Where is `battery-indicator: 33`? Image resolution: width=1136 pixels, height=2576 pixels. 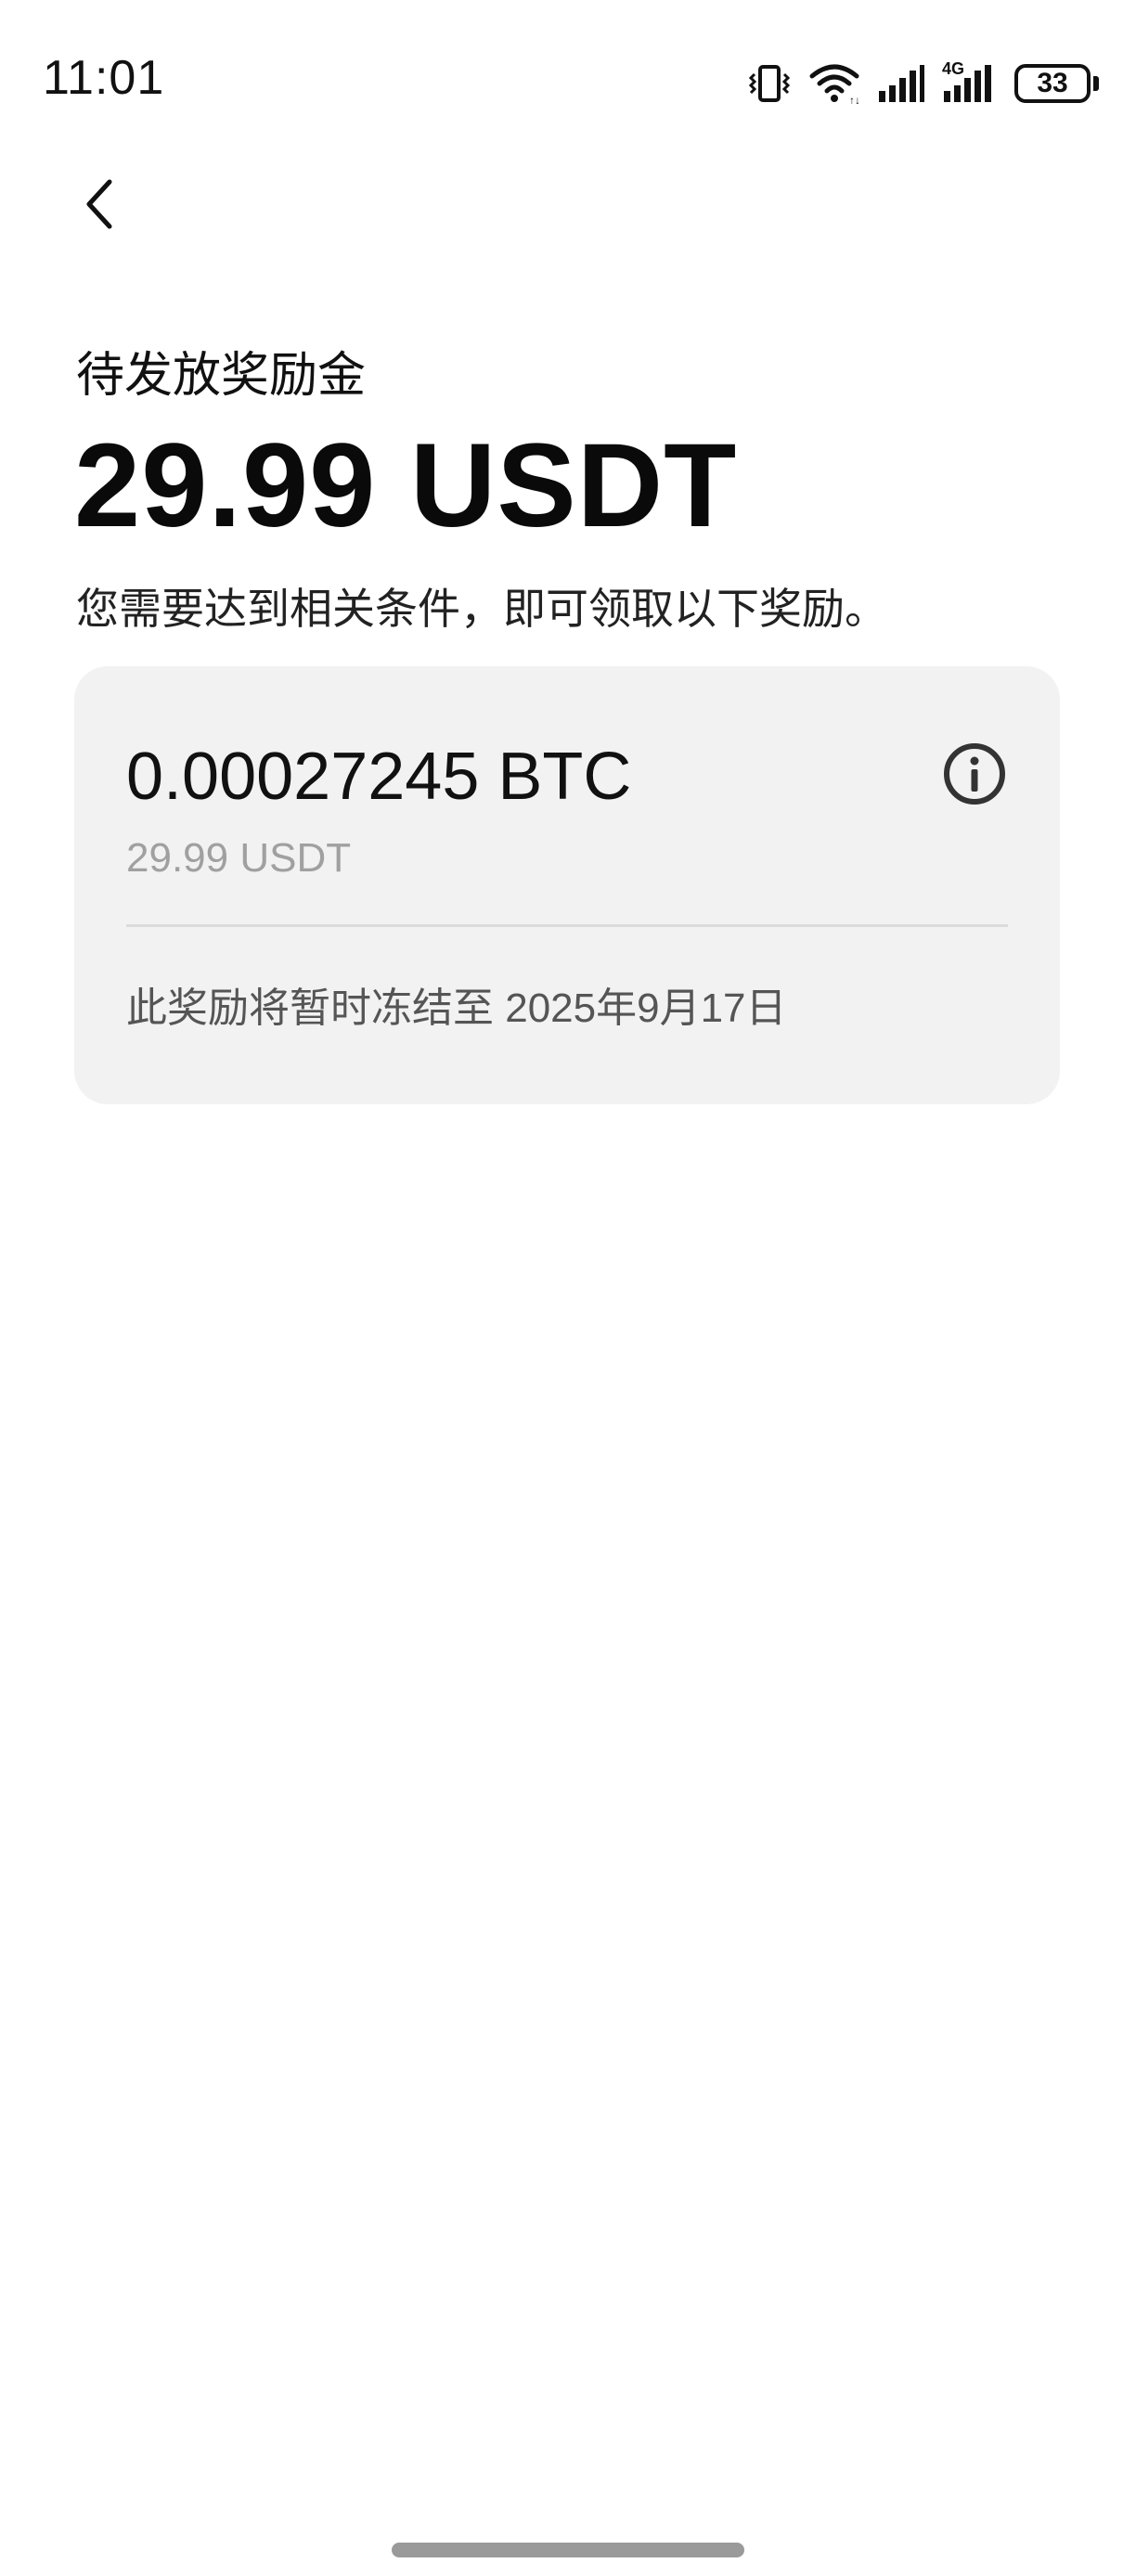
battery-indicator: 33 is located at coordinates (1056, 84).